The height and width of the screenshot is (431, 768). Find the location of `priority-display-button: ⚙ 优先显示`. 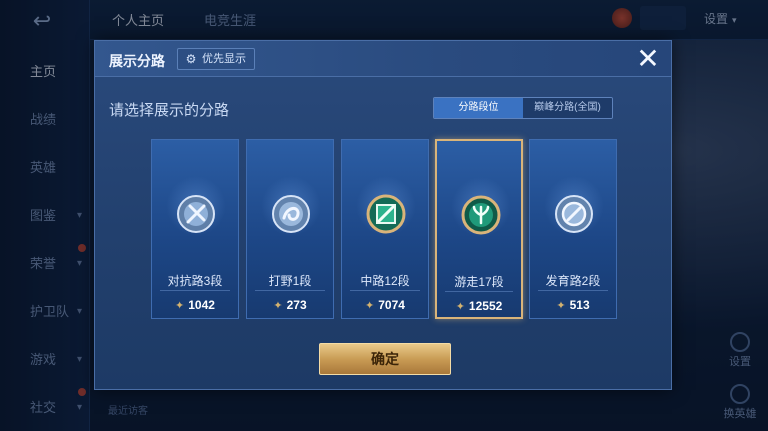

priority-display-button: ⚙ 优先显示 is located at coordinates (216, 59).